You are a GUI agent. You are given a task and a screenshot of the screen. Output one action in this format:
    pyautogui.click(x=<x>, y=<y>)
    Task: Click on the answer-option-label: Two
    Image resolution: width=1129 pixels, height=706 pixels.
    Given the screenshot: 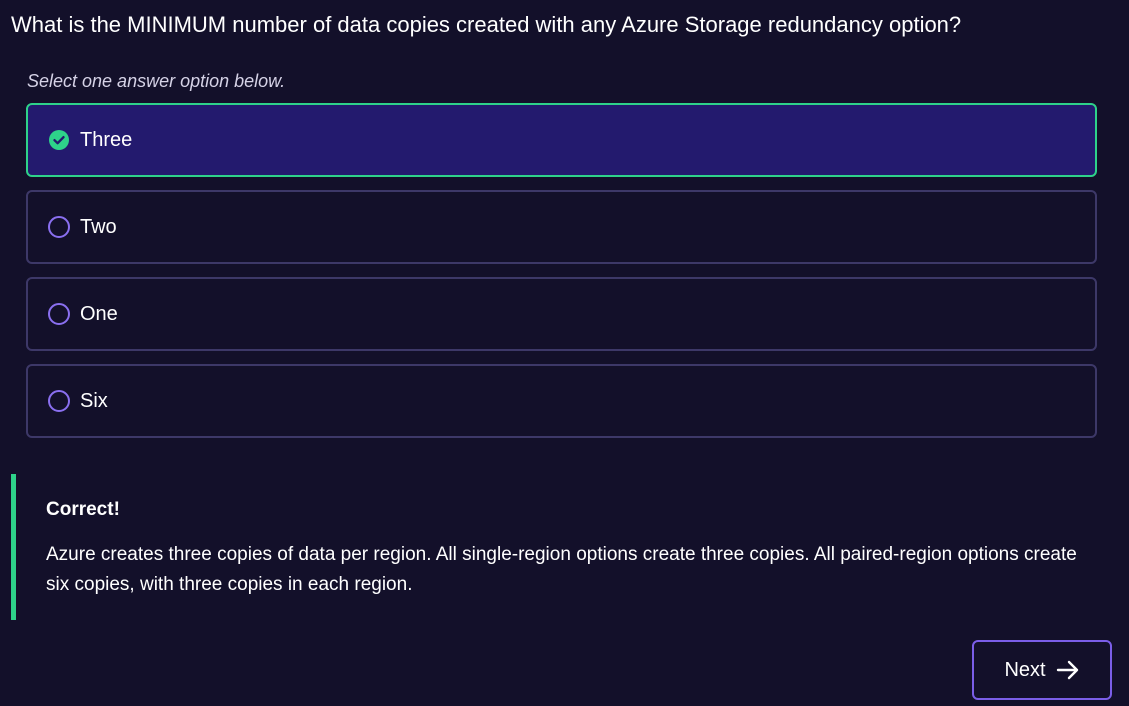 What is the action you would take?
    pyautogui.click(x=98, y=227)
    